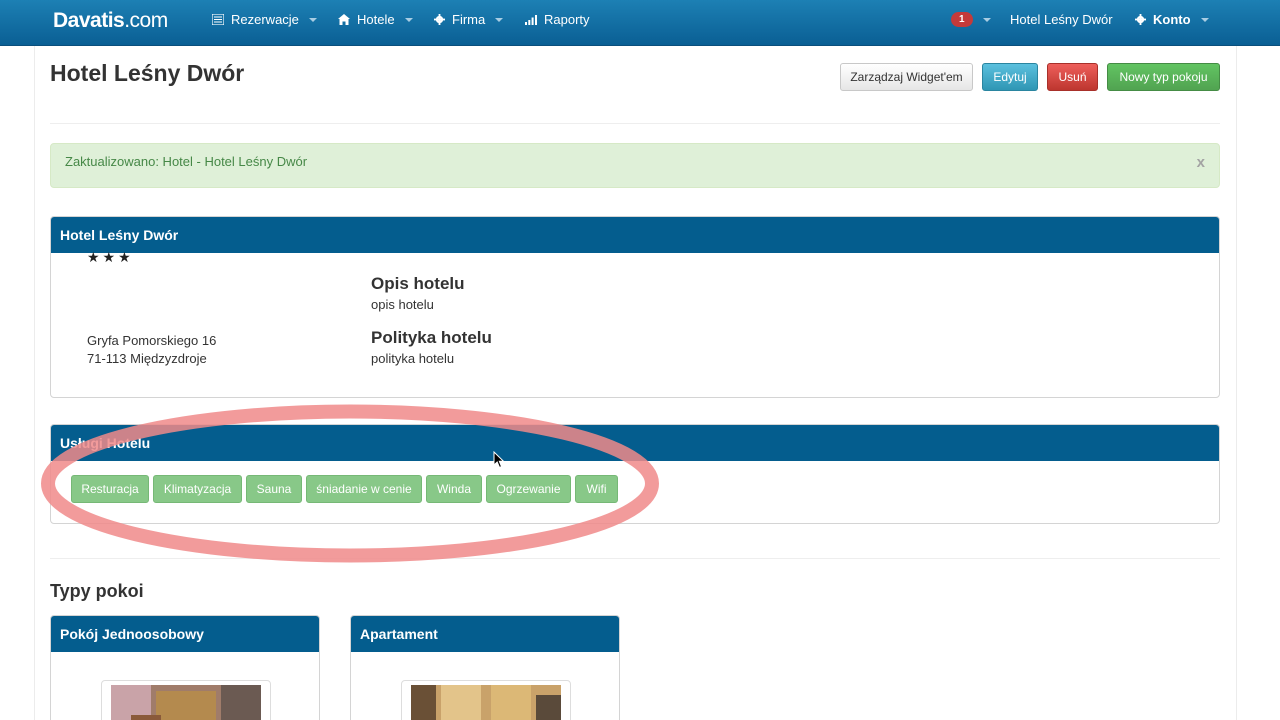 This screenshot has width=1280, height=720. I want to click on room-card-title: Pokój Jednoosobowy, so click(185, 634).